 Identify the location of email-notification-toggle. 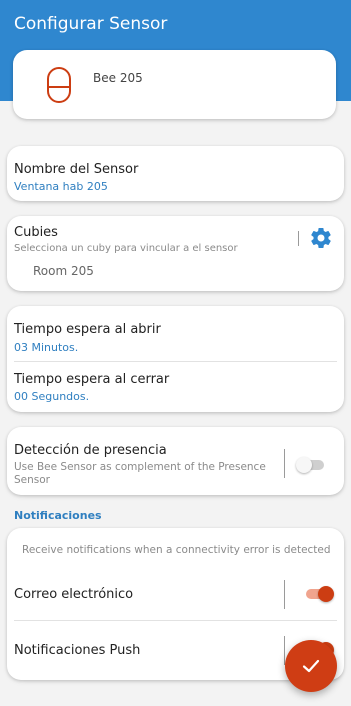
(319, 594).